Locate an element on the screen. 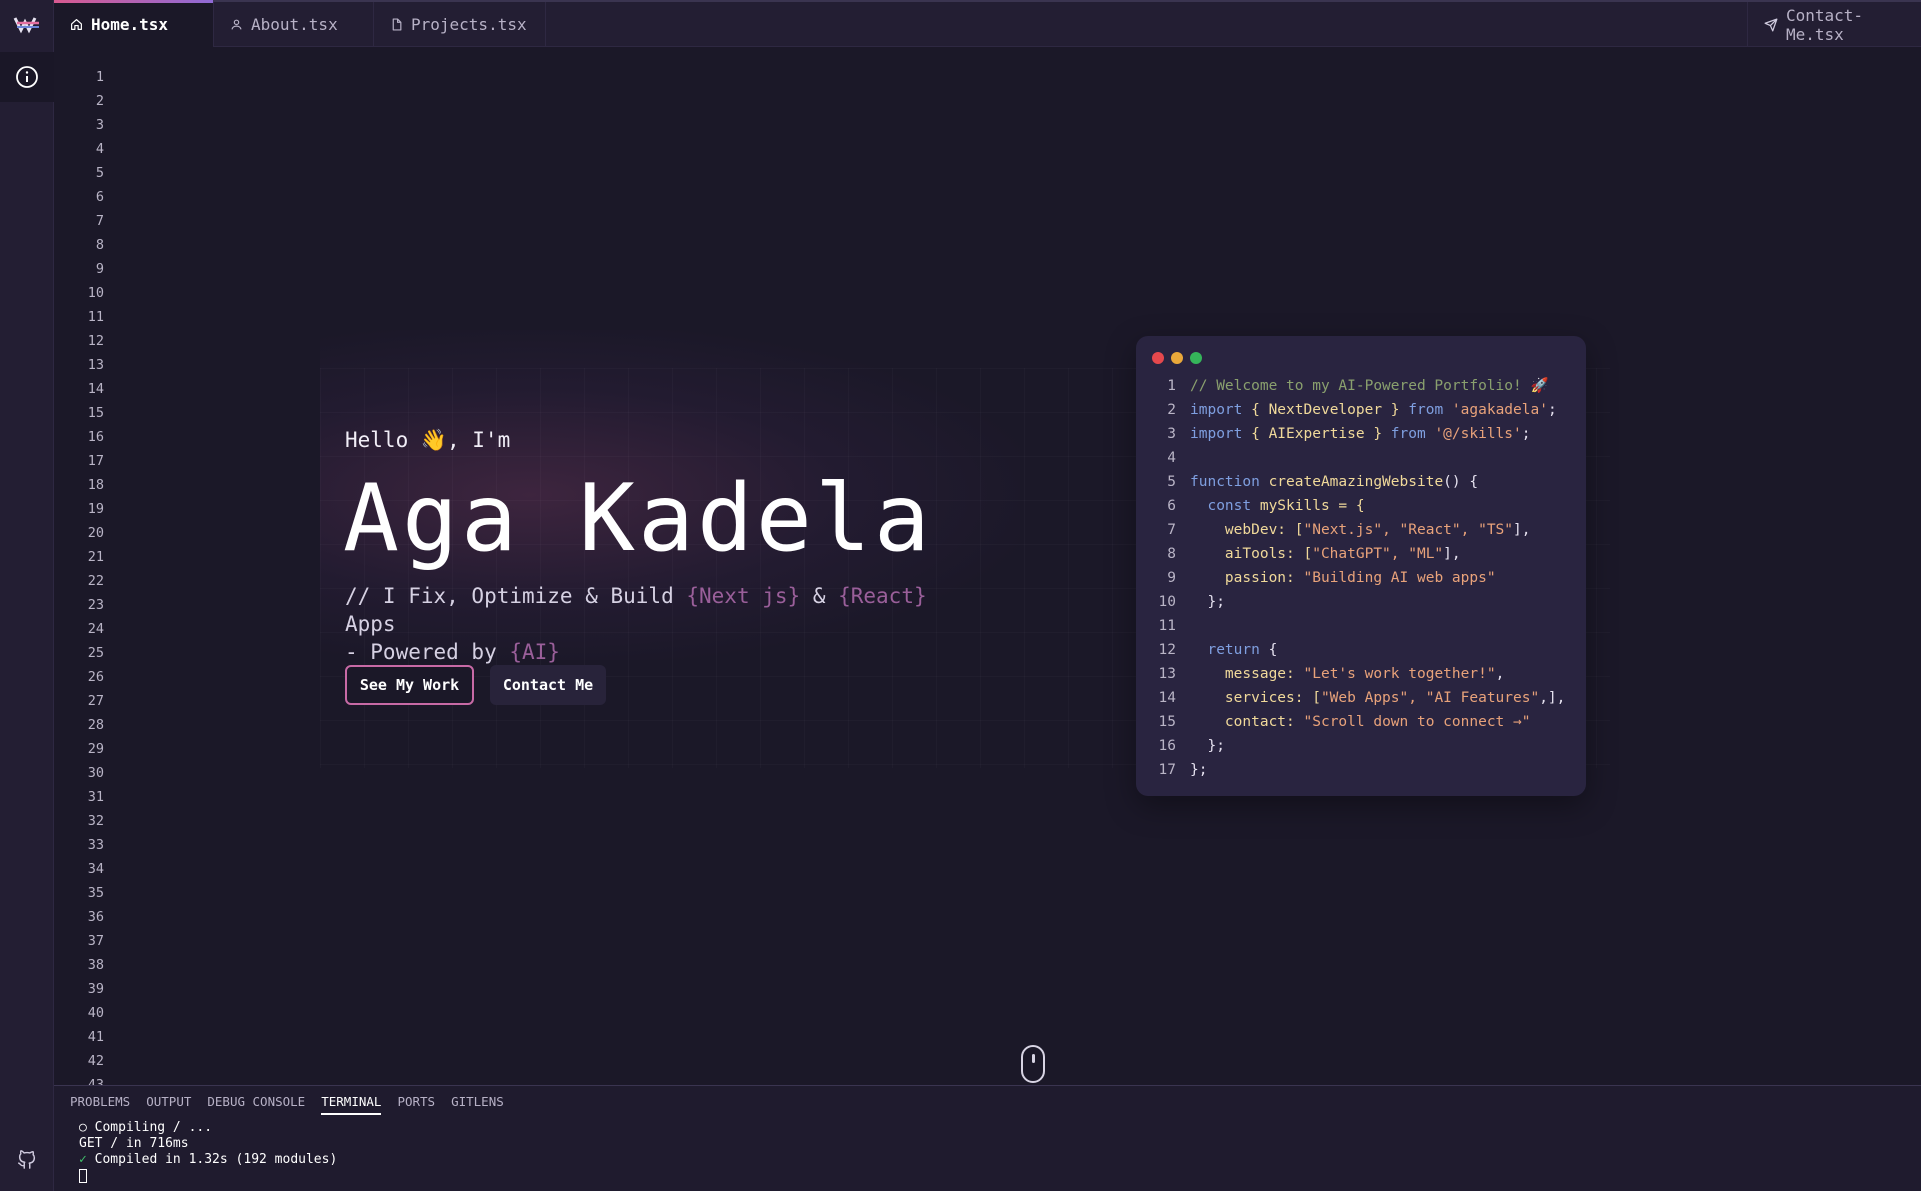 This screenshot has height=1191, width=1921. line-number: 28 is located at coordinates (95, 725).